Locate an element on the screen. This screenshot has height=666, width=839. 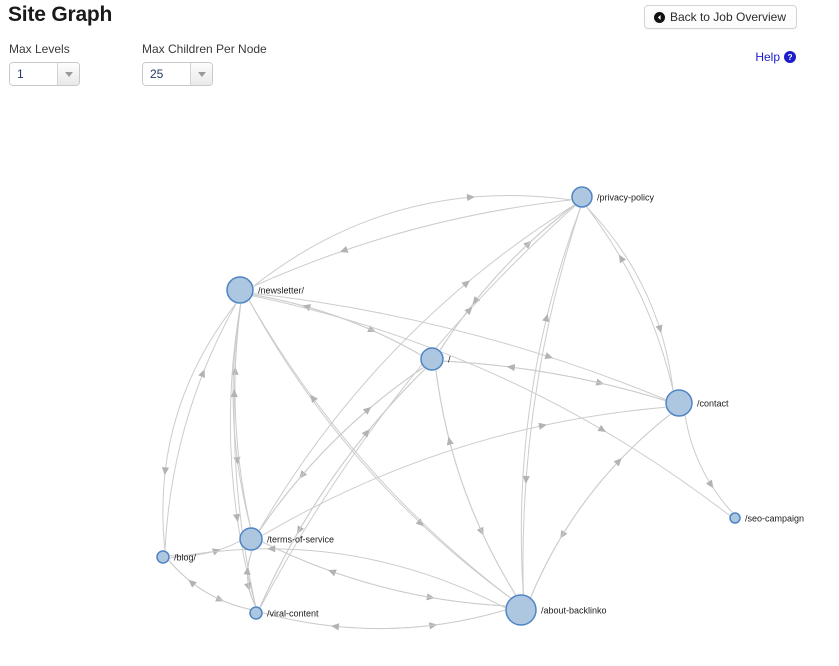
help-link: Help ? is located at coordinates (775, 57).